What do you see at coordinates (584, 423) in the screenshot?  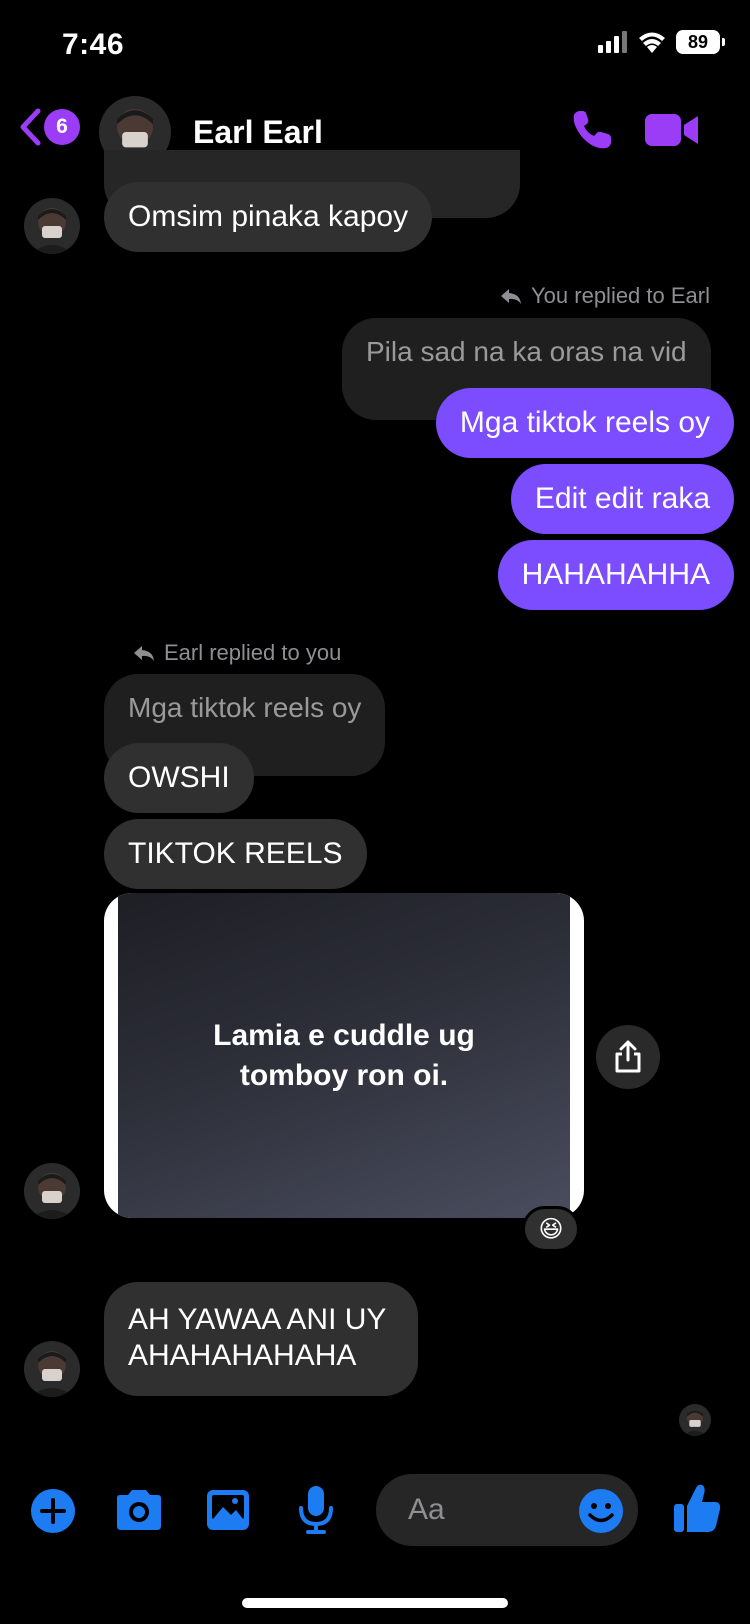 I see `outgoing-message: Mga tiktok reels oy` at bounding box center [584, 423].